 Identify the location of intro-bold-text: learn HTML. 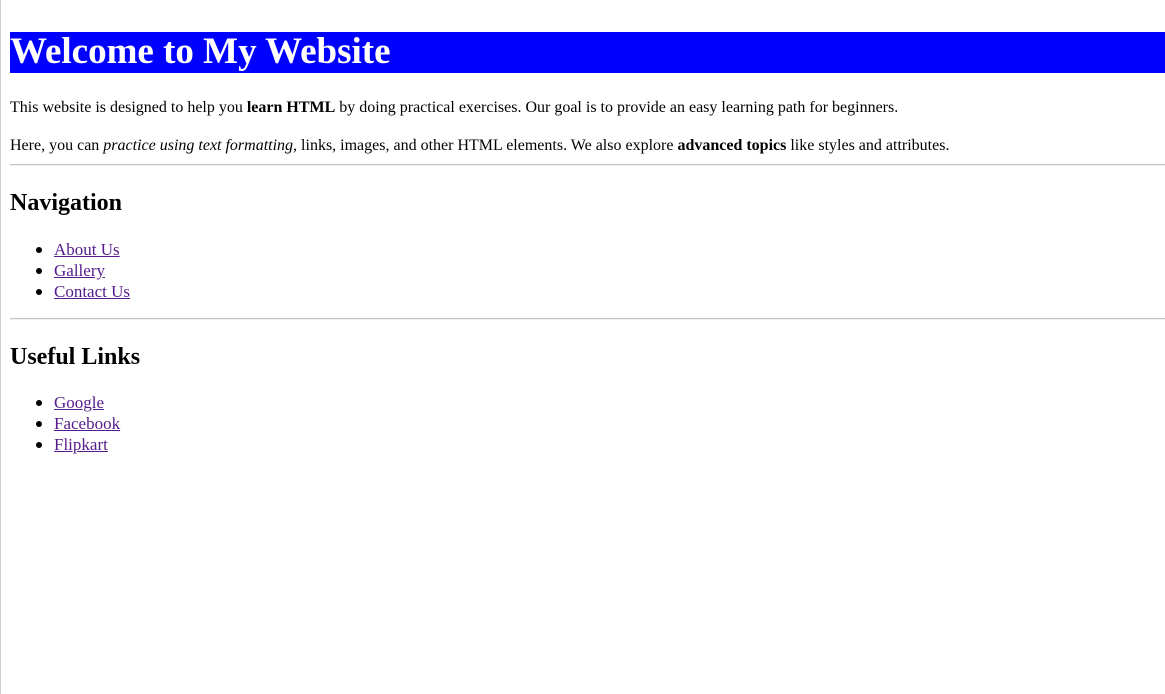
(291, 107).